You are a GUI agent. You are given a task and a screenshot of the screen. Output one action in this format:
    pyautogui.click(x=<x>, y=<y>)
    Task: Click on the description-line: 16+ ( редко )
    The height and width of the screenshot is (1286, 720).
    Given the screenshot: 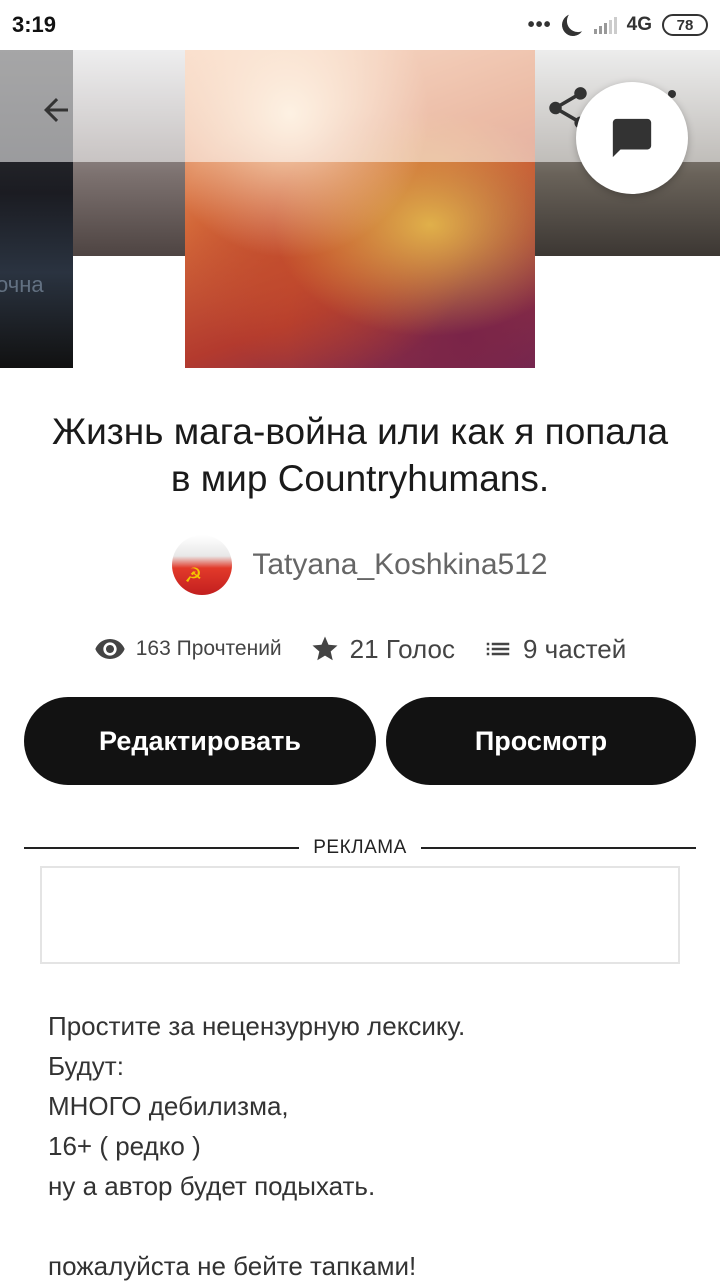 What is the action you would take?
    pyautogui.click(x=124, y=1146)
    